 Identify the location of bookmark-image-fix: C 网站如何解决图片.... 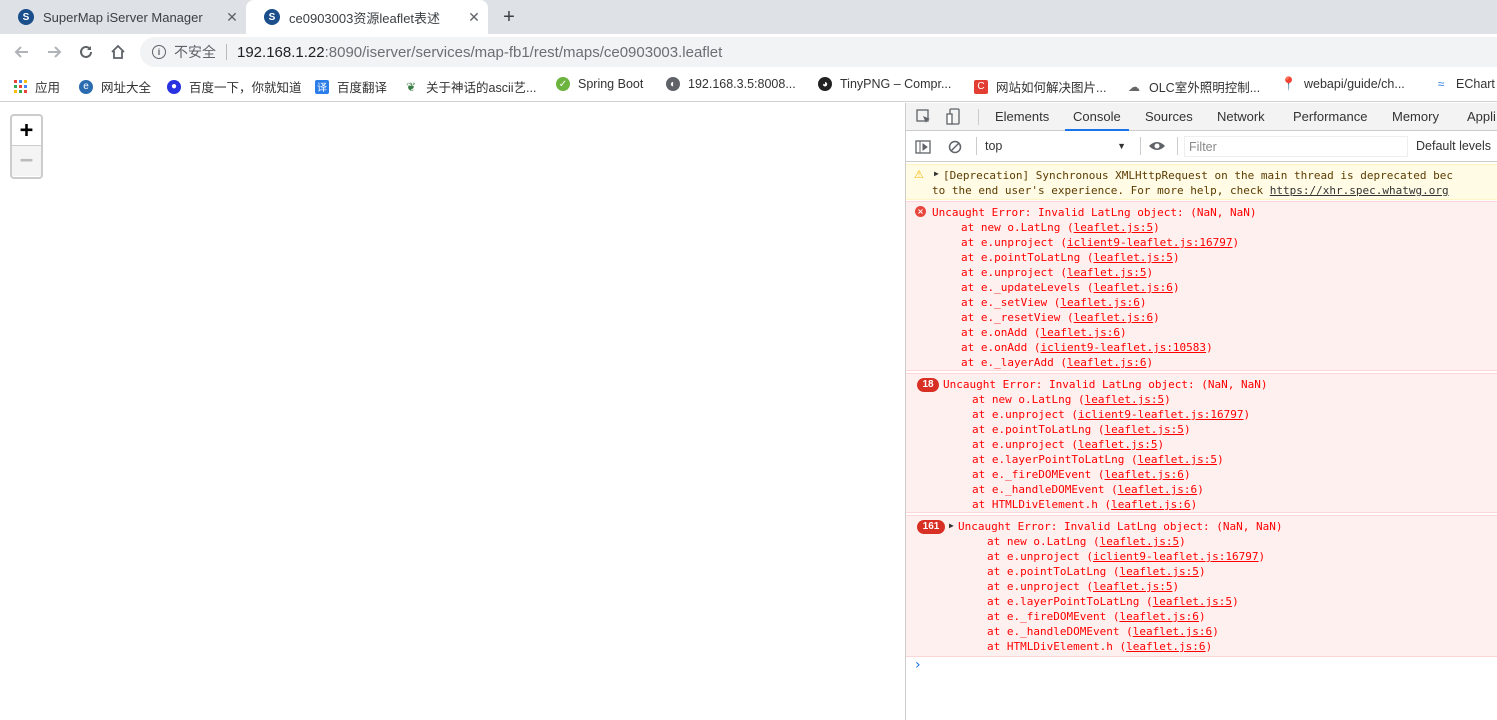
(1040, 86).